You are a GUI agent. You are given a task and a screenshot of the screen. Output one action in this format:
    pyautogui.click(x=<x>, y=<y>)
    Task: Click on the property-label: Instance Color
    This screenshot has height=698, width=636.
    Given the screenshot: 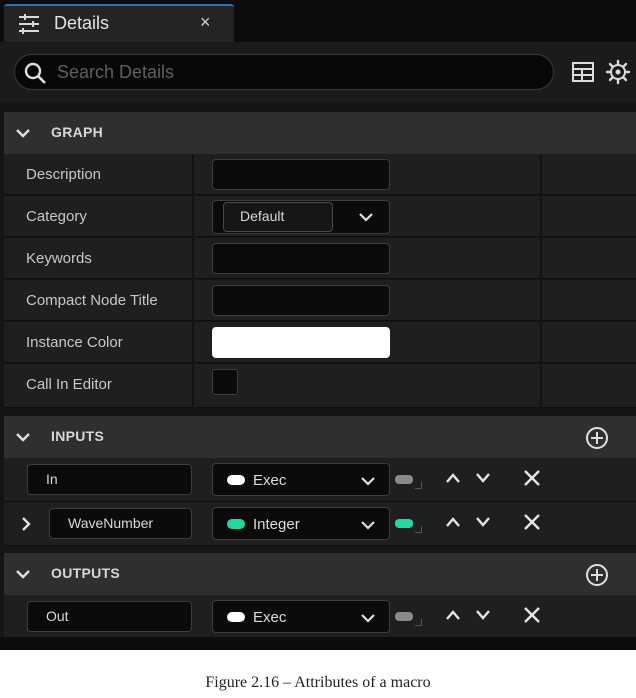 What is the action you would take?
    pyautogui.click(x=74, y=342)
    